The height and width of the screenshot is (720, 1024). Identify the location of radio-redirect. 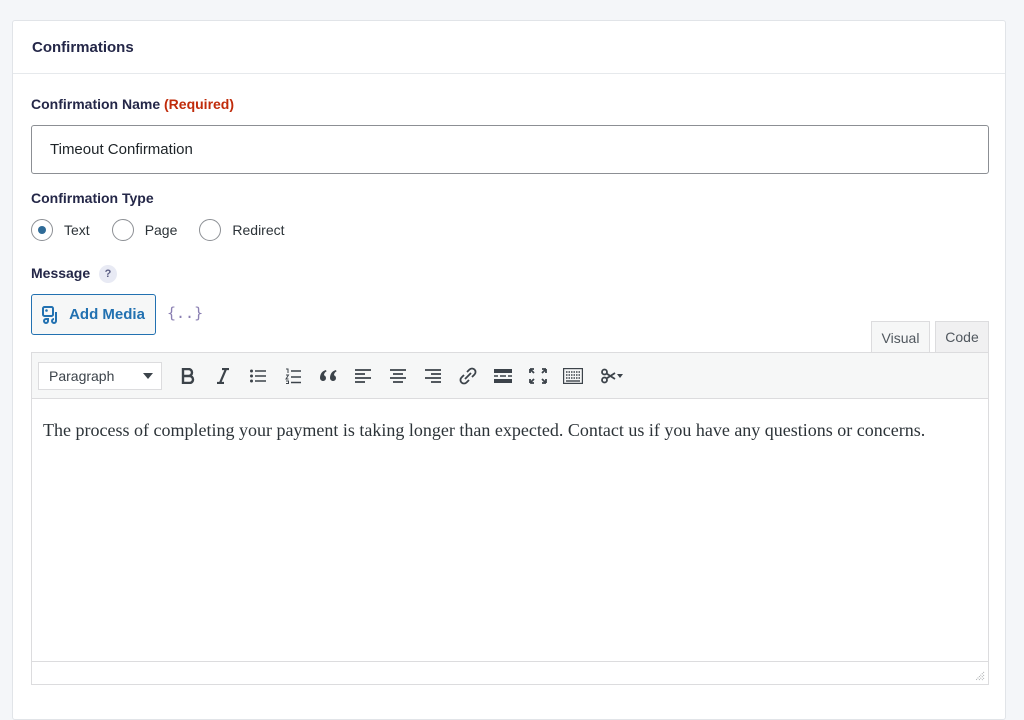
(210, 230).